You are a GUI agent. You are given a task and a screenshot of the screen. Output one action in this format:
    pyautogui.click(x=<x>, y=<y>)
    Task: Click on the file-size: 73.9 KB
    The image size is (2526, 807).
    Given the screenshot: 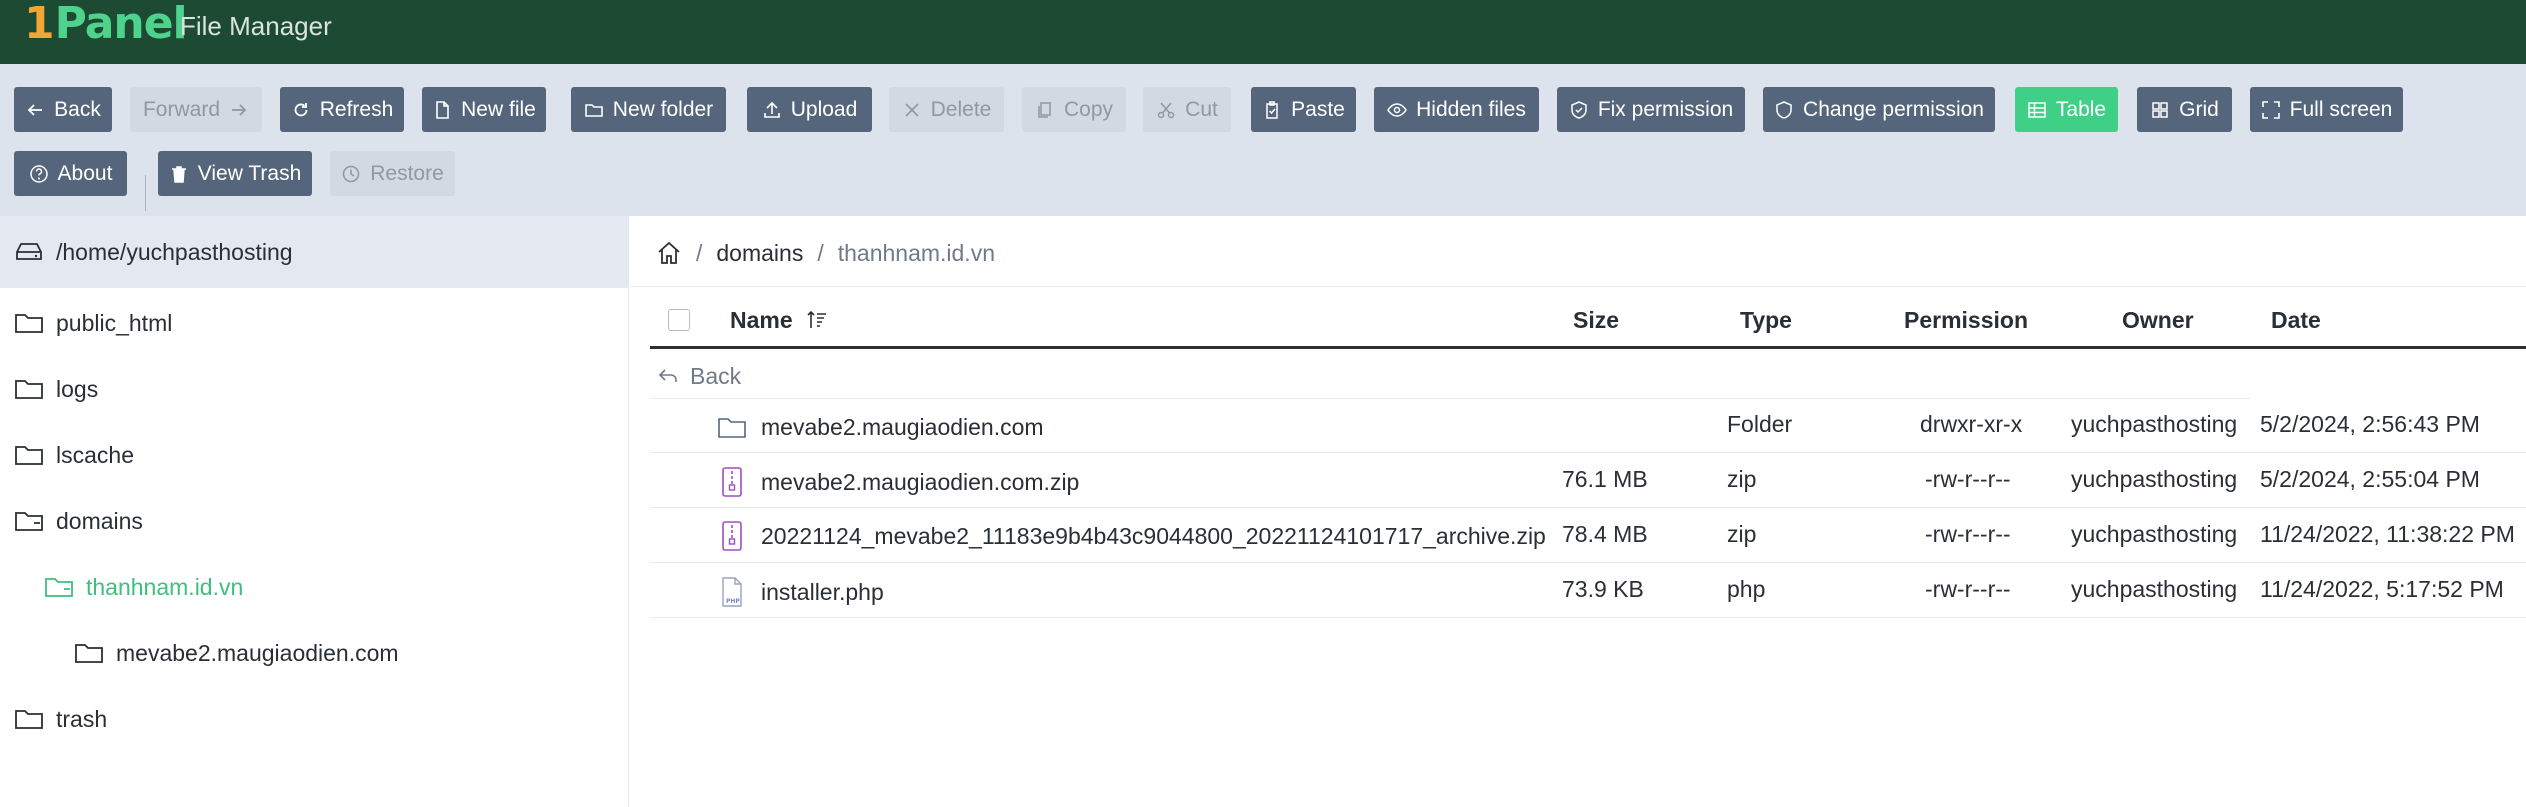 What is the action you would take?
    pyautogui.click(x=1603, y=589)
    